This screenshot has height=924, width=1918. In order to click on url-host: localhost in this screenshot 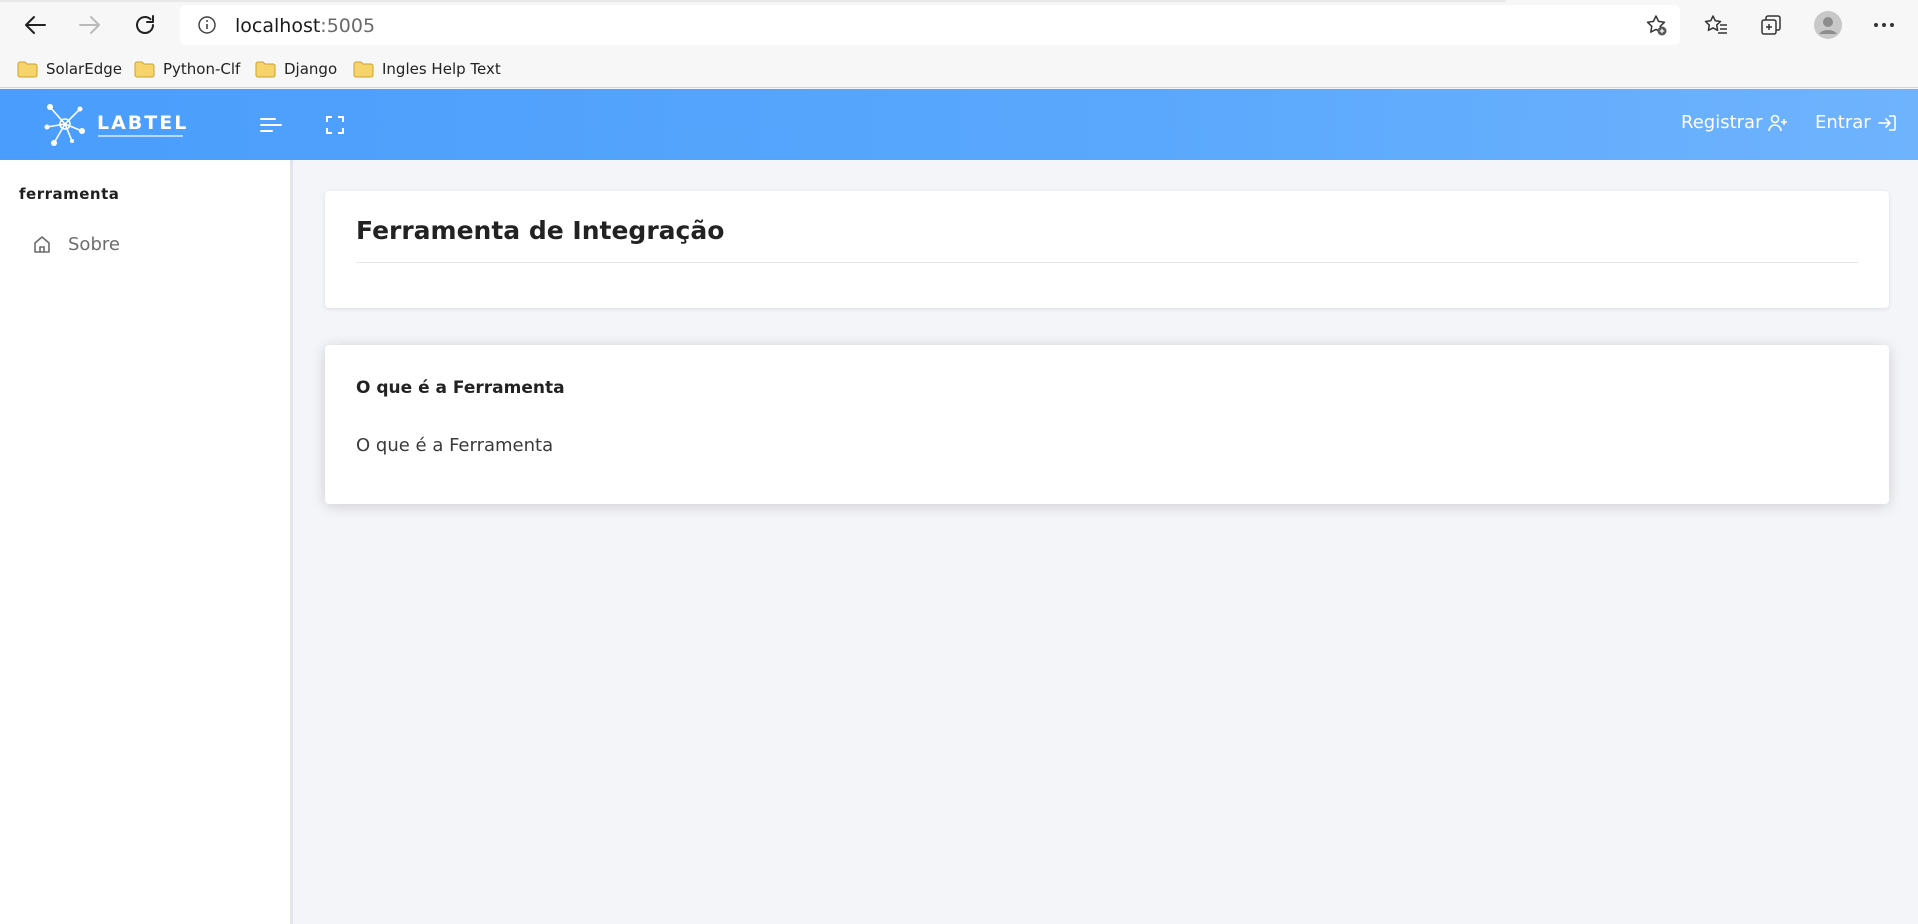, I will do `click(278, 26)`.